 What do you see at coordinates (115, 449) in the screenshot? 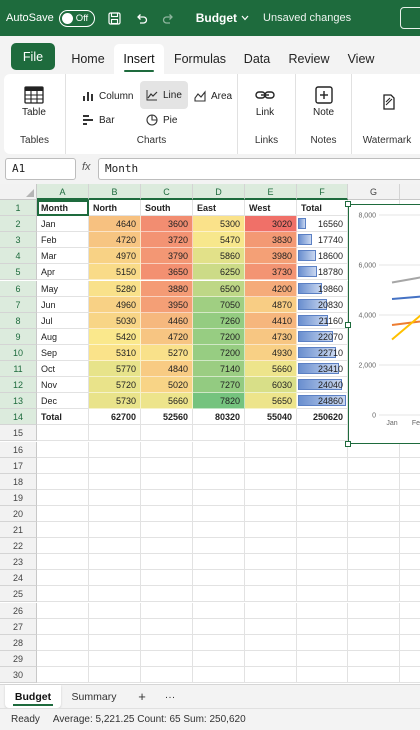
I see `cell-b16` at bounding box center [115, 449].